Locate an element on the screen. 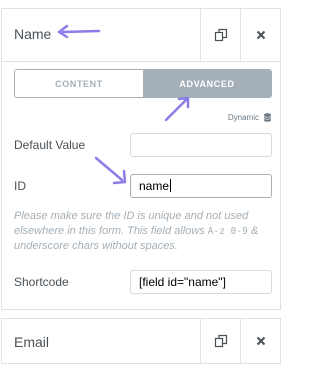 The image size is (320, 372). description-code: A-z 0-9 is located at coordinates (227, 231).